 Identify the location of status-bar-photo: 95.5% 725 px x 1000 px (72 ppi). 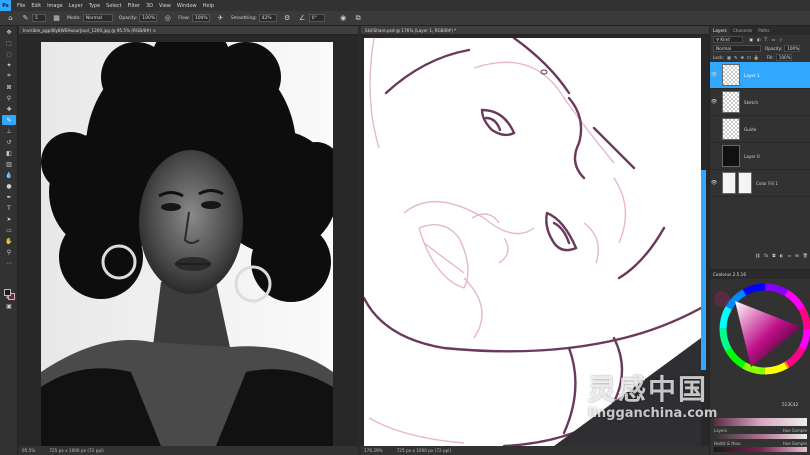
(188, 450).